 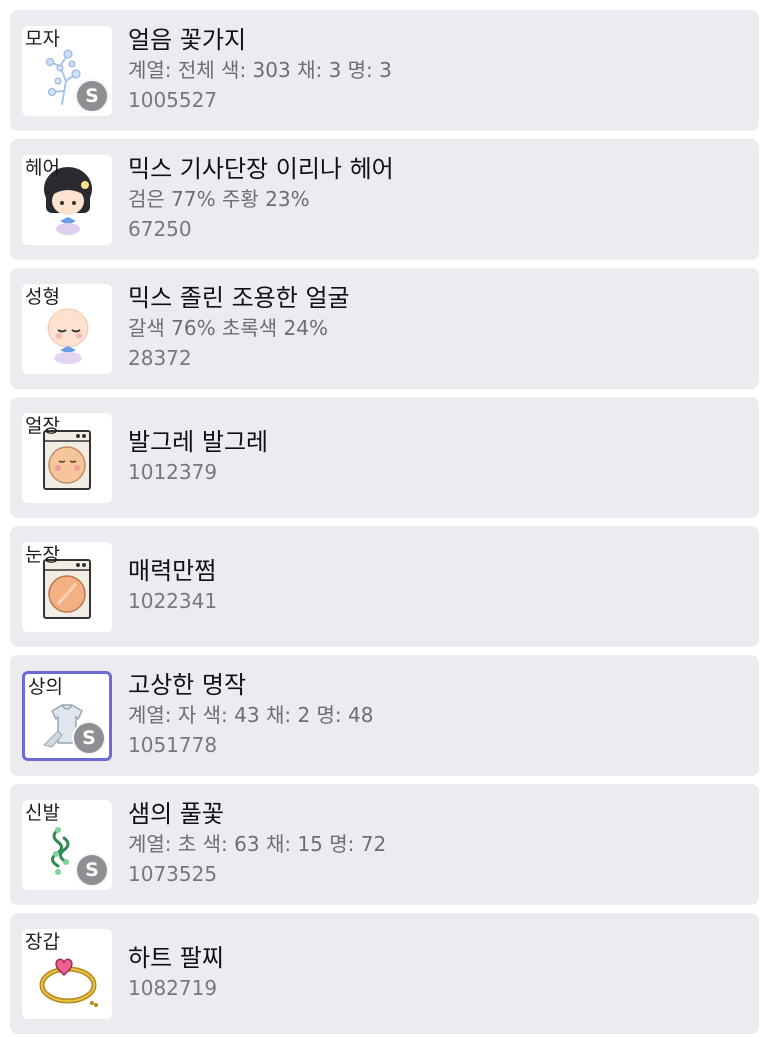 What do you see at coordinates (384, 586) in the screenshot?
I see `list-item: 눈장 매력만쩜 1022341` at bounding box center [384, 586].